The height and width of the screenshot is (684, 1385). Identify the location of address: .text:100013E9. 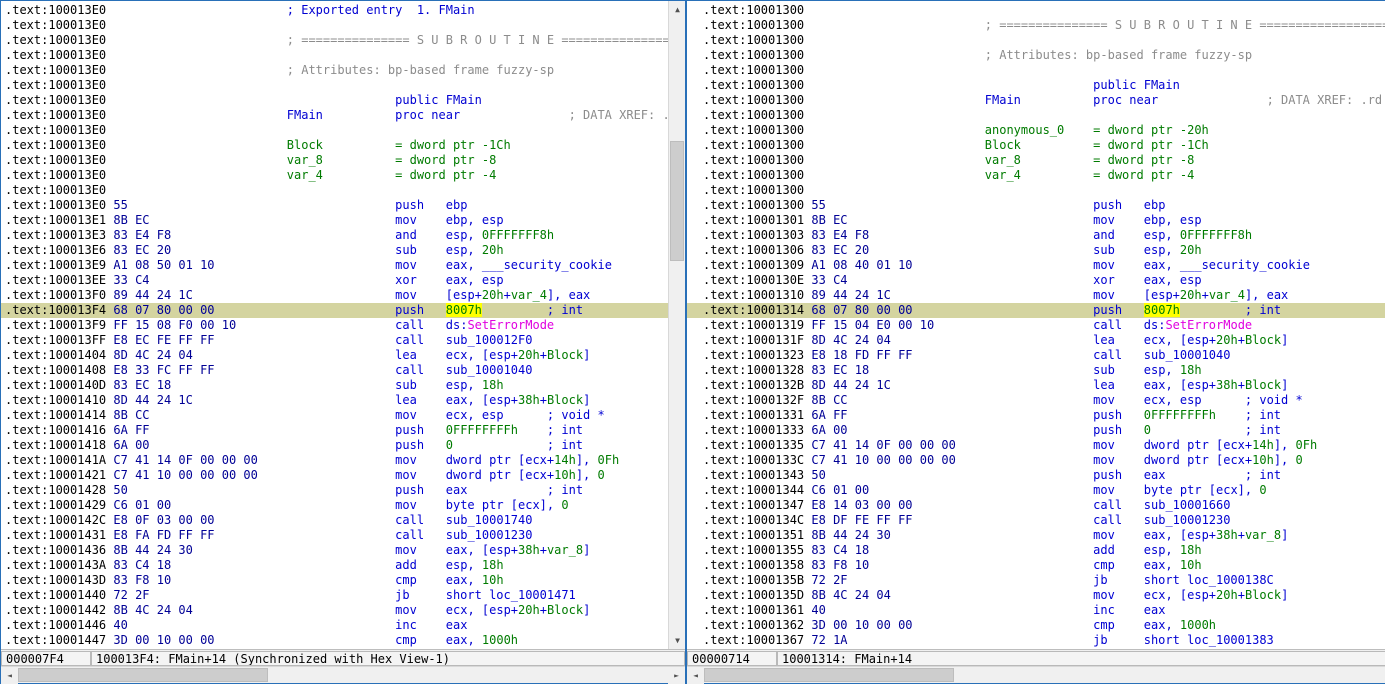
(55, 265).